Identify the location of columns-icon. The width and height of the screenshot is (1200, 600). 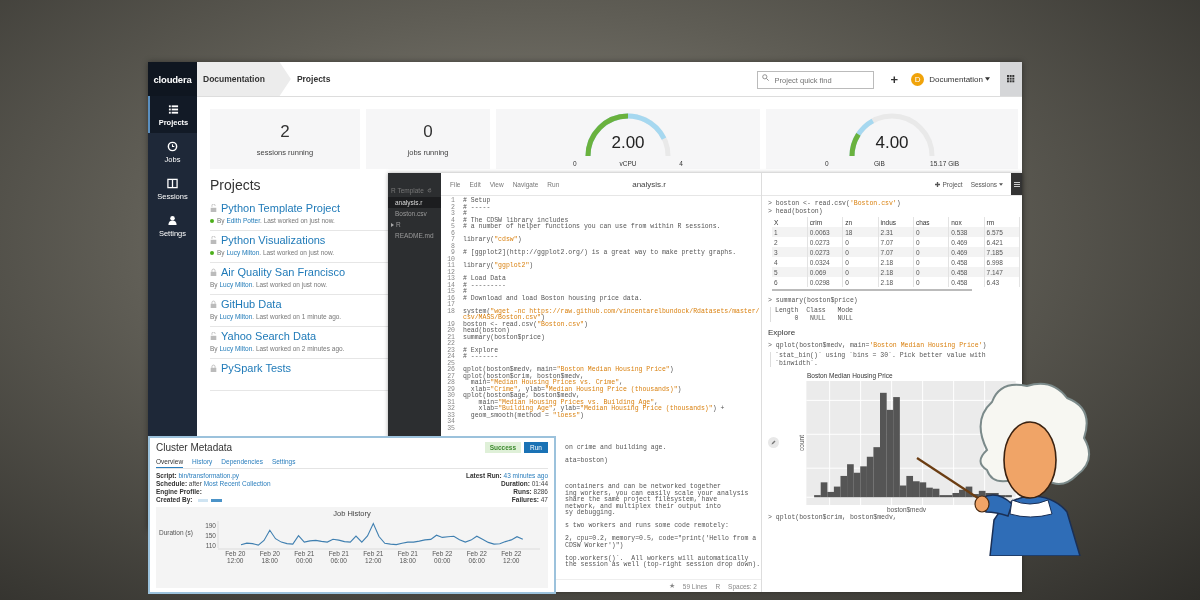
(172, 183).